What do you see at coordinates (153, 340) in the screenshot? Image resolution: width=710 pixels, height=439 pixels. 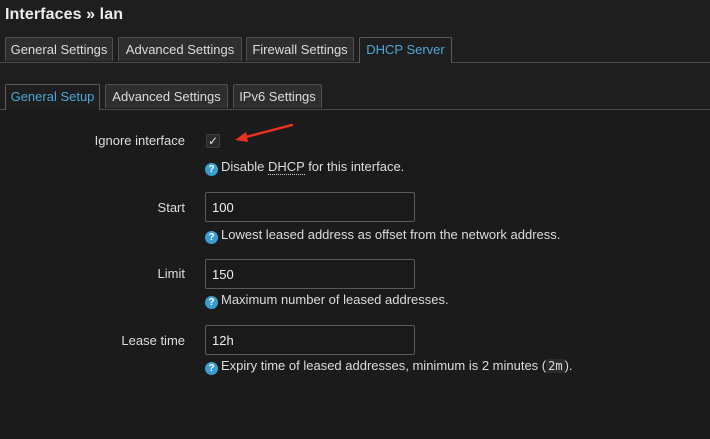 I see `lease-time-label: Lease time` at bounding box center [153, 340].